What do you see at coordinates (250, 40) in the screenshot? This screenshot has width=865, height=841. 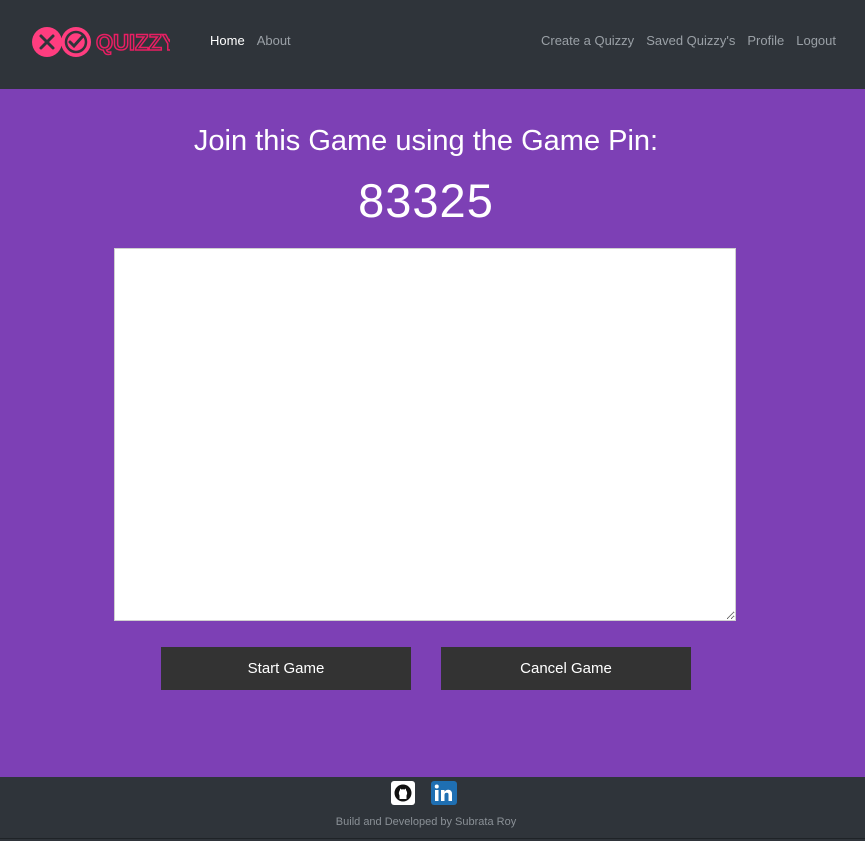 I see `nav-left: Home About` at bounding box center [250, 40].